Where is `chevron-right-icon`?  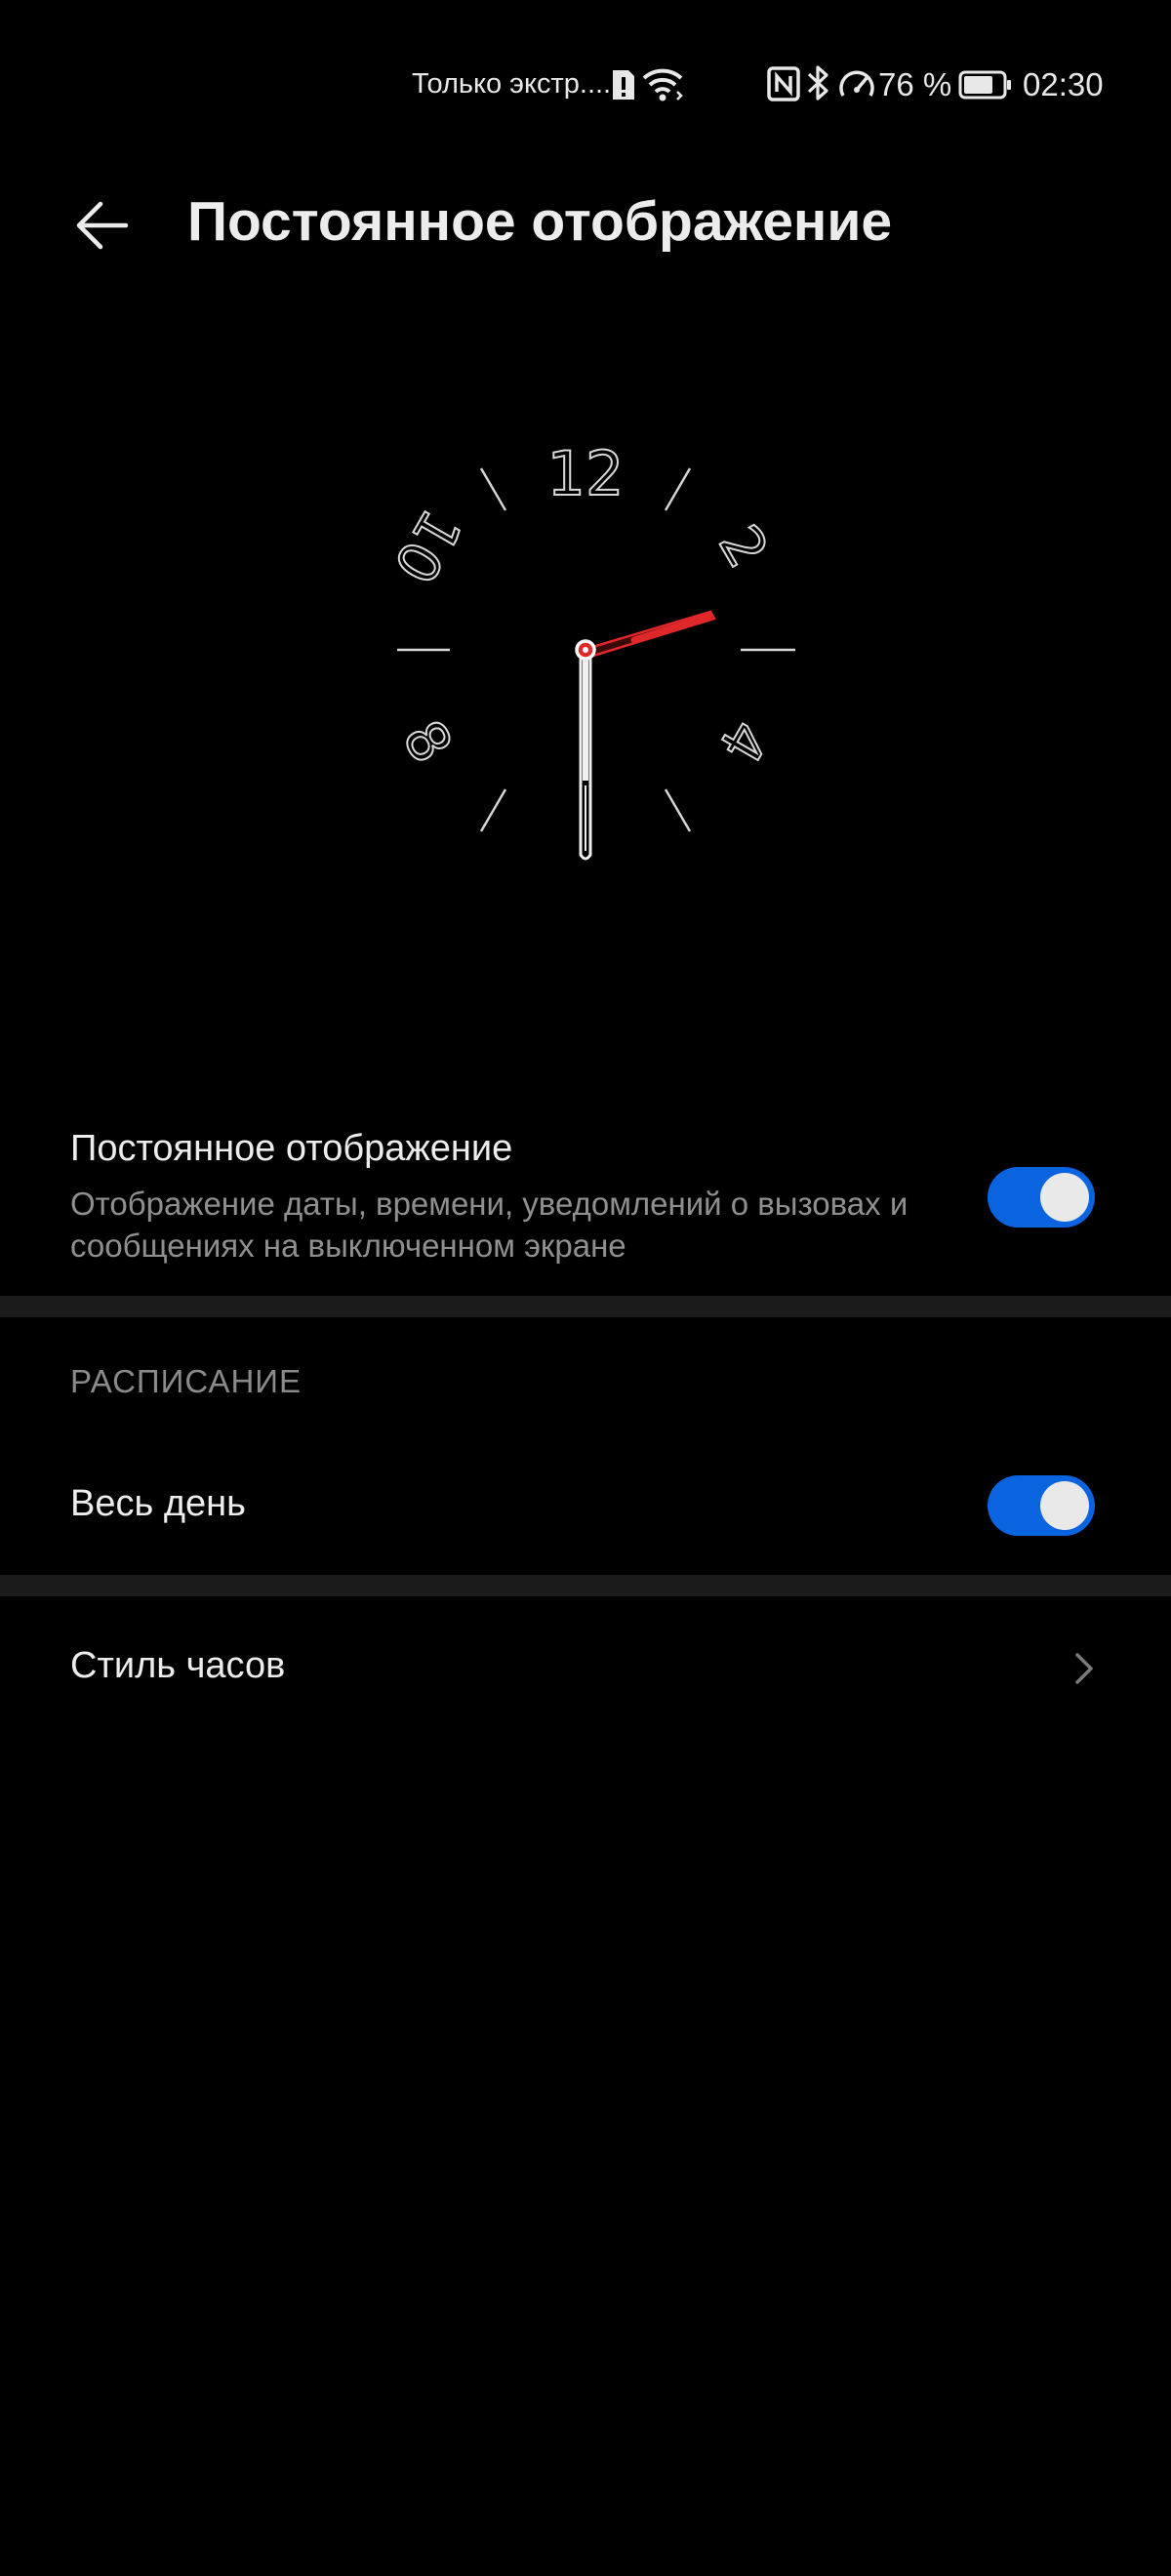
chevron-right-icon is located at coordinates (1083, 1668).